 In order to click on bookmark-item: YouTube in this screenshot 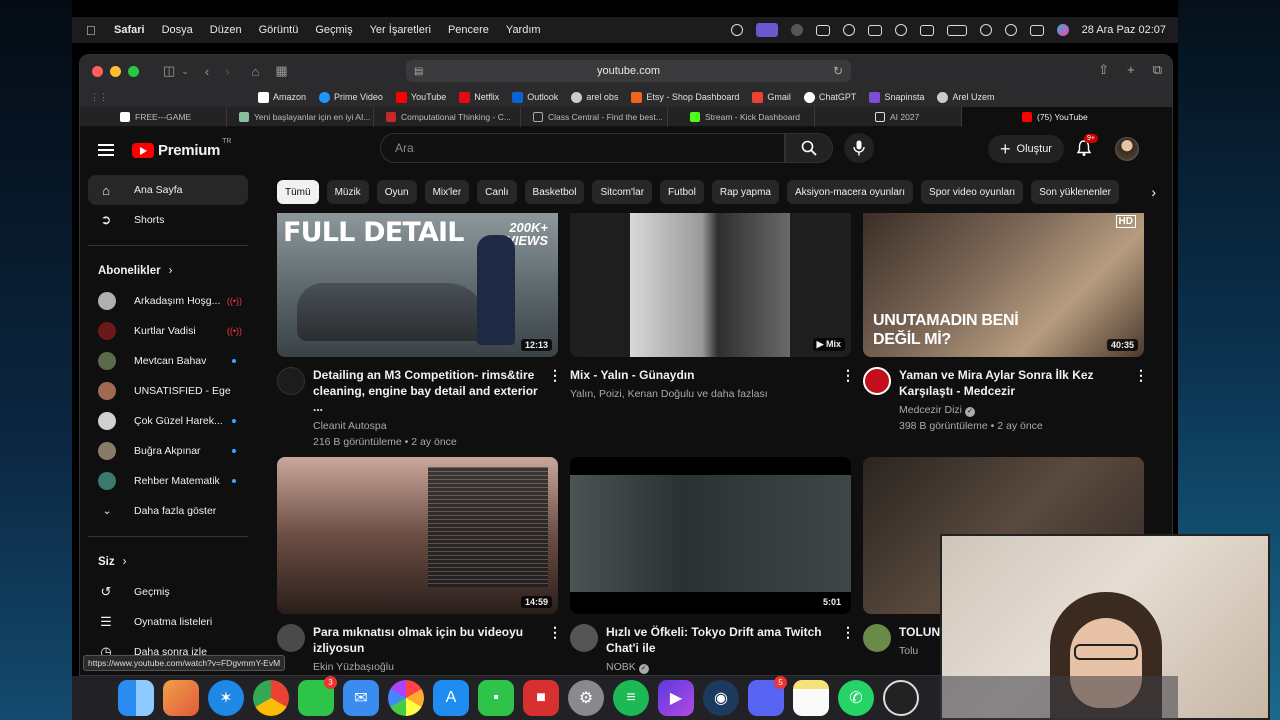, I will do `click(420, 97)`.